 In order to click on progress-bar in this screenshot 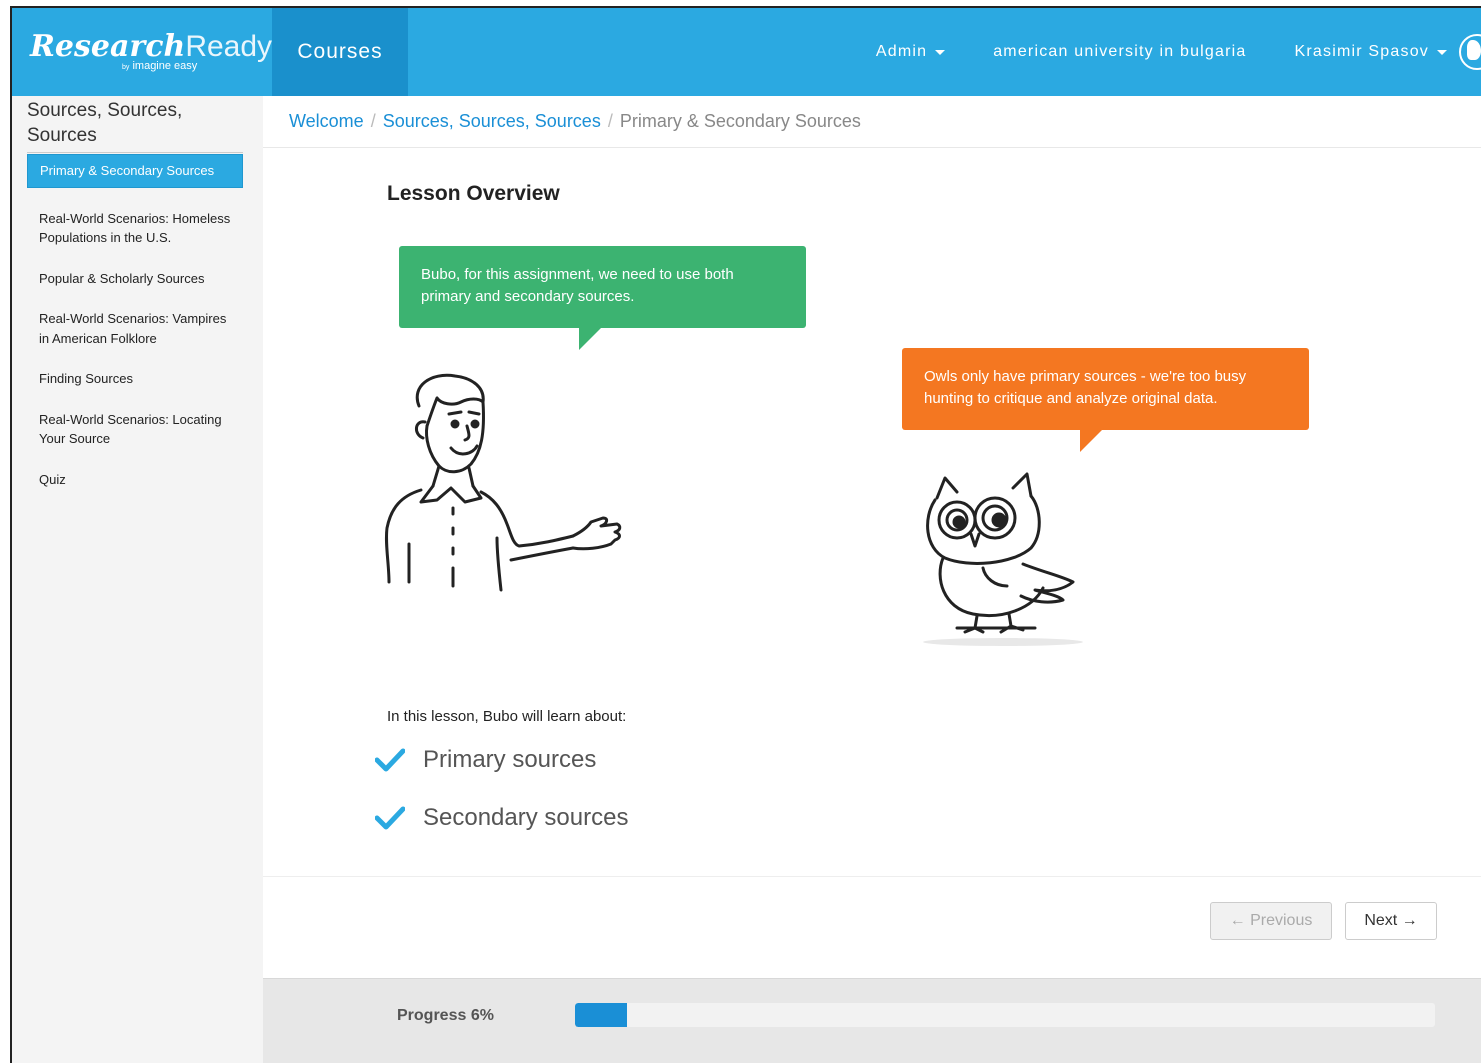, I will do `click(1005, 1015)`.